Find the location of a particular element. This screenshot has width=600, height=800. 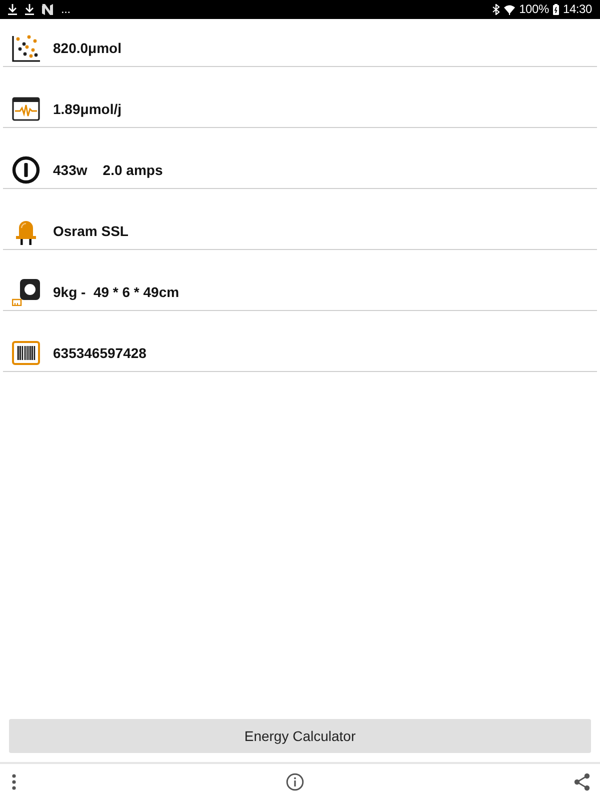

bluetooth-icon is located at coordinates (496, 9).